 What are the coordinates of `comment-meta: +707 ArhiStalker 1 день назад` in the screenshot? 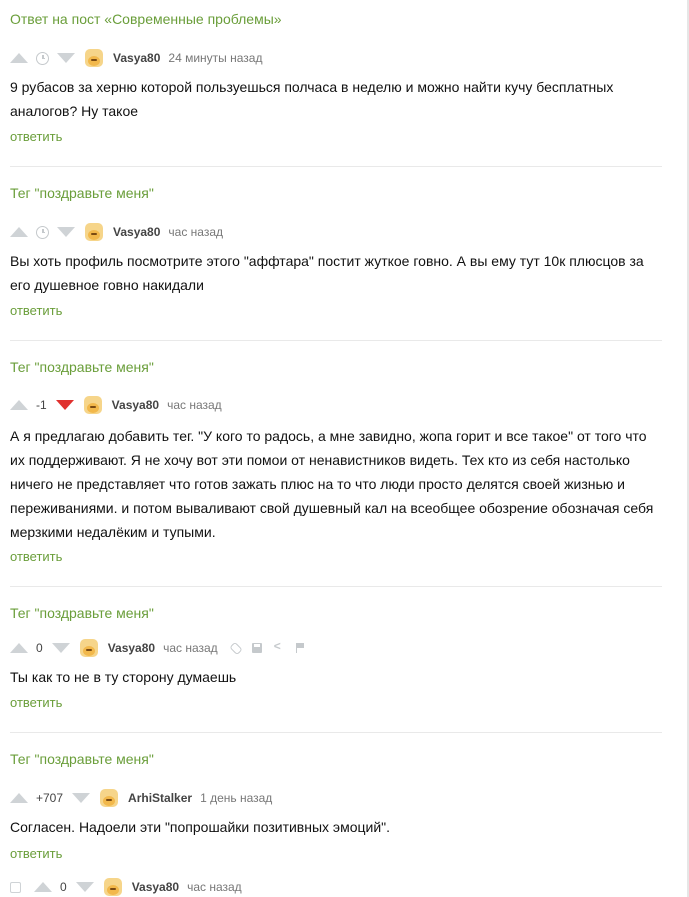 It's located at (148, 798).